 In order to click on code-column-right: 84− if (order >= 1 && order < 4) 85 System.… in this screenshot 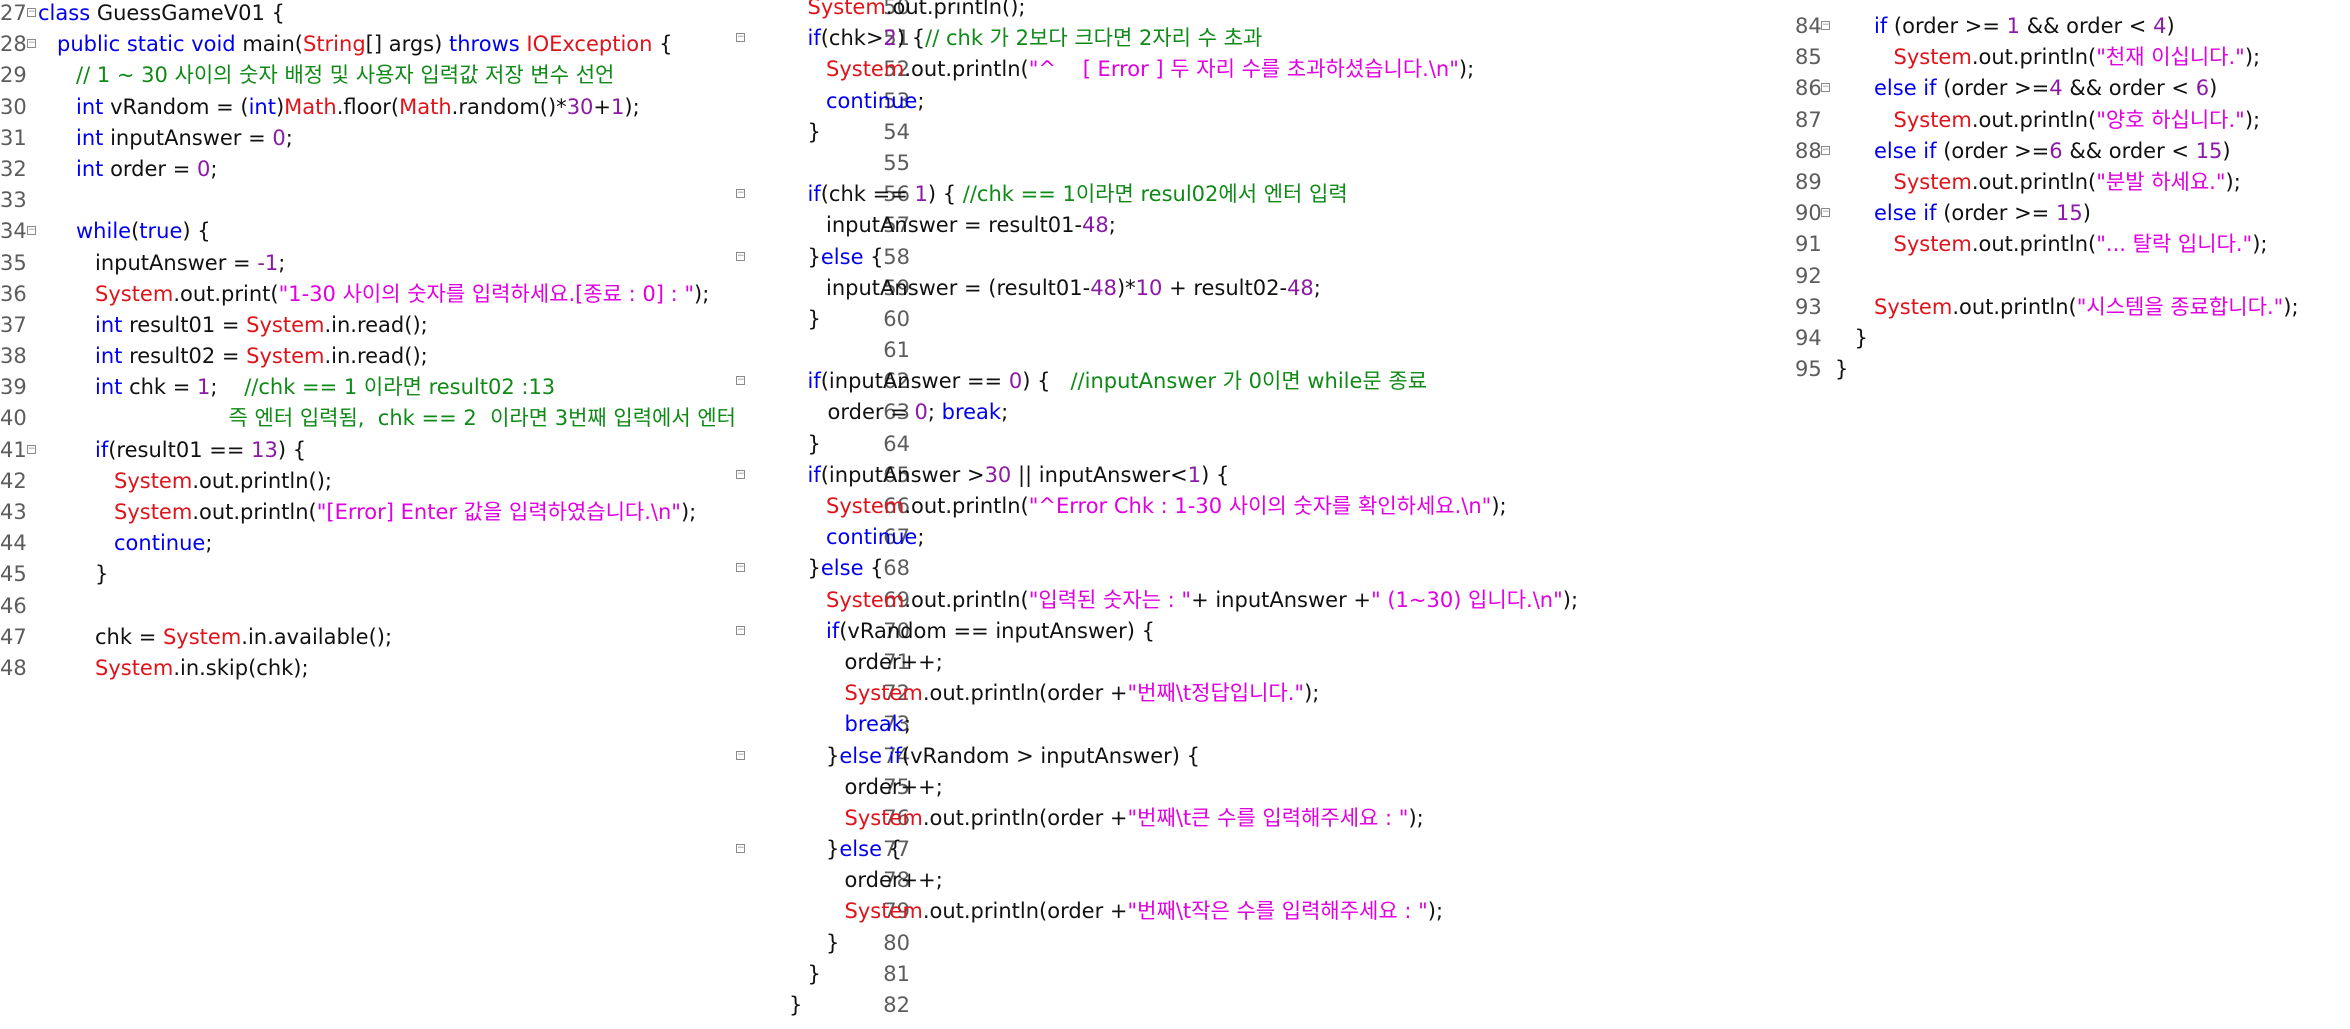, I will do `click(2072, 198)`.